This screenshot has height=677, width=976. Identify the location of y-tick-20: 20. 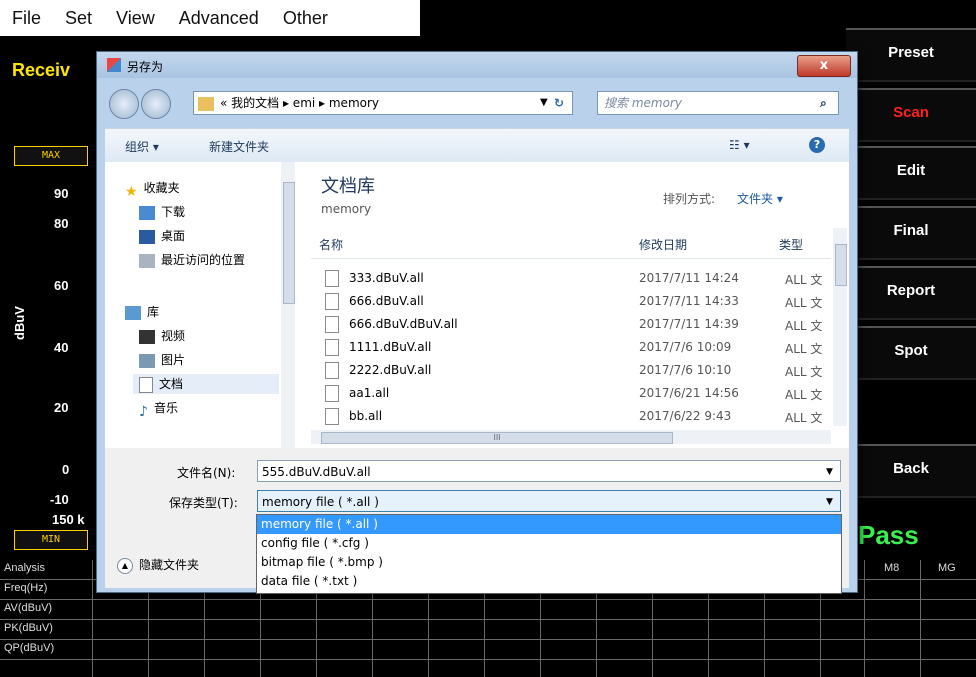
(61, 407).